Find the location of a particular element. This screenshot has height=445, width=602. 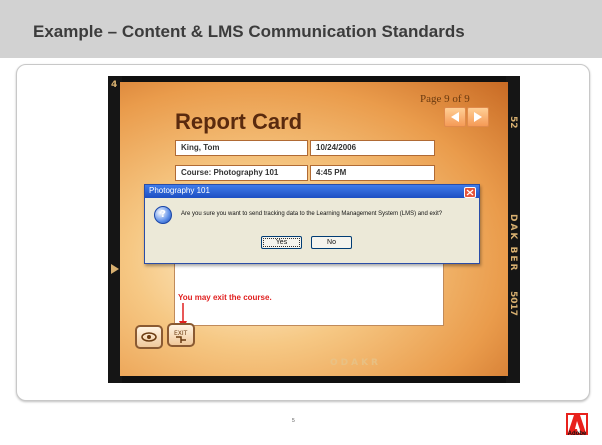

eye-icon is located at coordinates (149, 337).